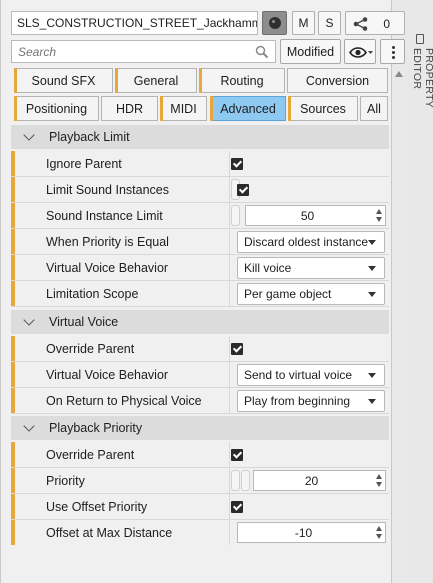 The height and width of the screenshot is (583, 433). I want to click on tab-label: Advanced, so click(248, 108).